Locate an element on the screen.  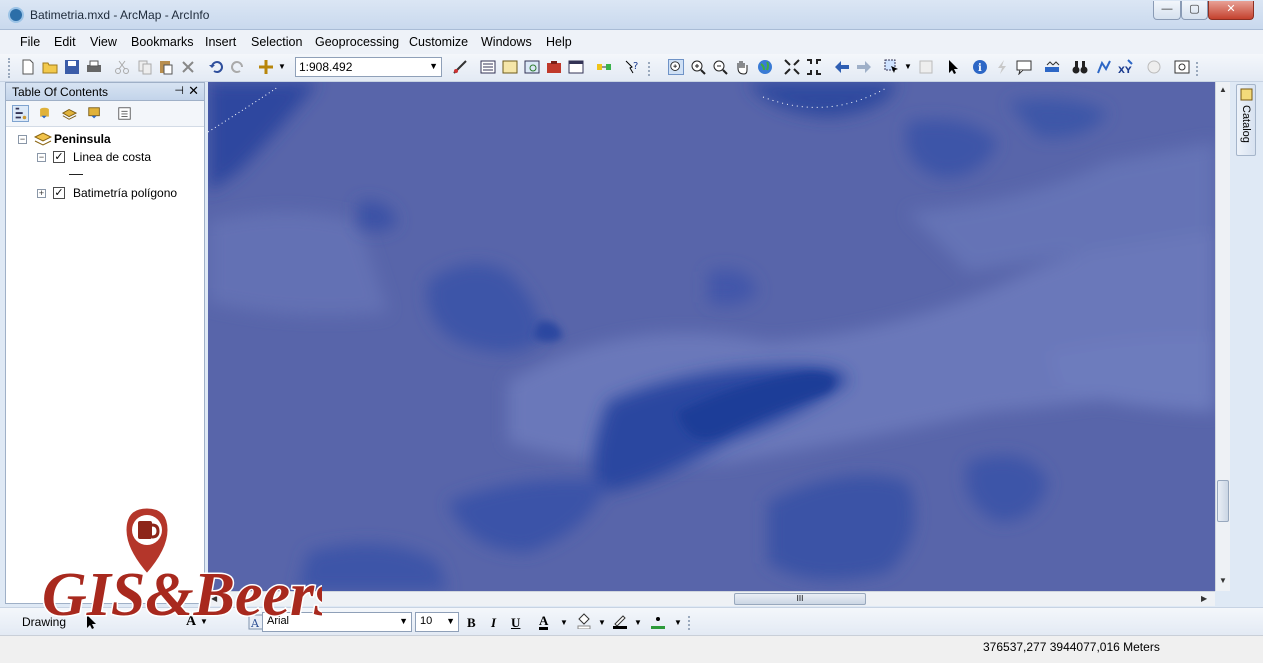
font-color-button: A is located at coordinates (544, 622).